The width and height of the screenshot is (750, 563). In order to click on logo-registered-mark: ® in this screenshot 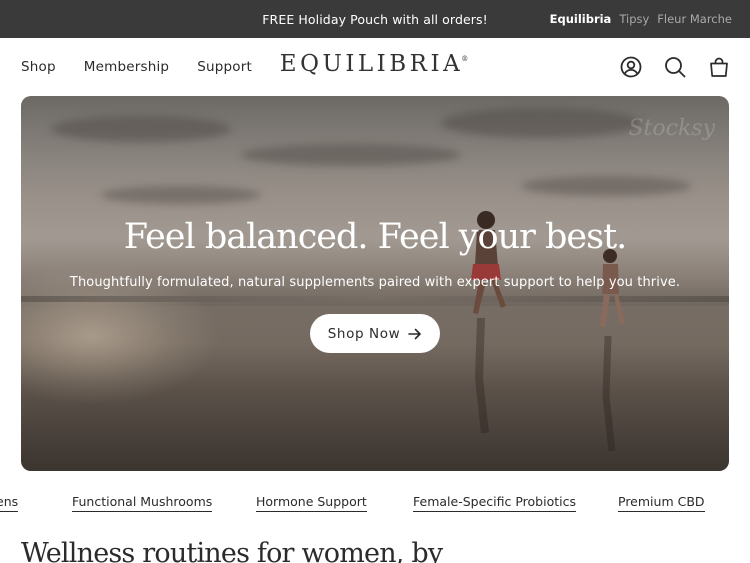, I will do `click(465, 59)`.